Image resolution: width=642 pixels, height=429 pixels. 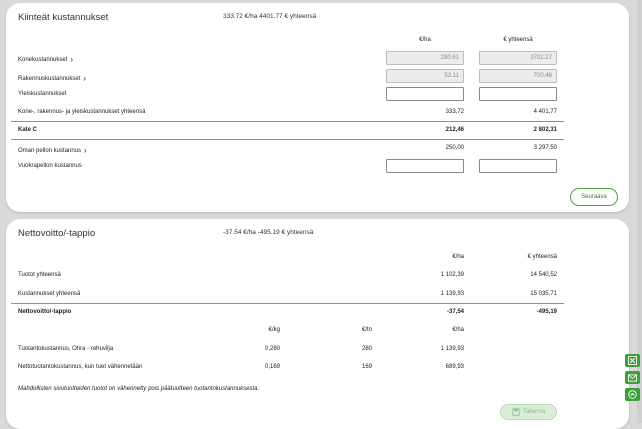 What do you see at coordinates (454, 148) in the screenshot?
I see `own-field-ha-value: 250,00` at bounding box center [454, 148].